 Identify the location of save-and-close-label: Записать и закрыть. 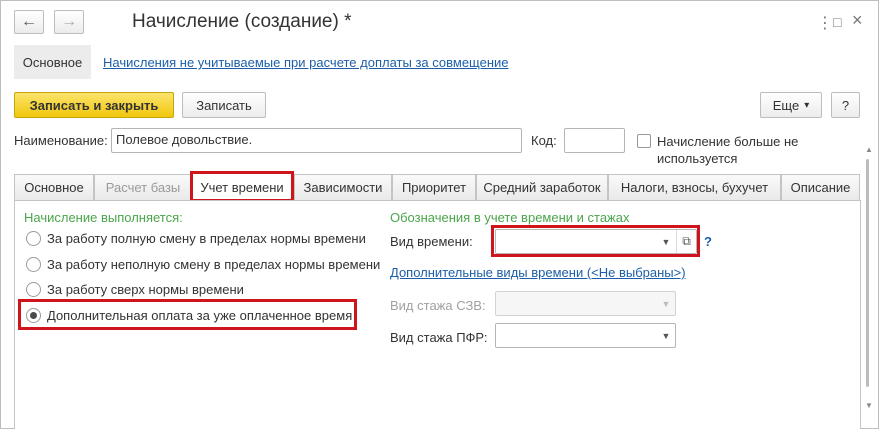
(94, 105).